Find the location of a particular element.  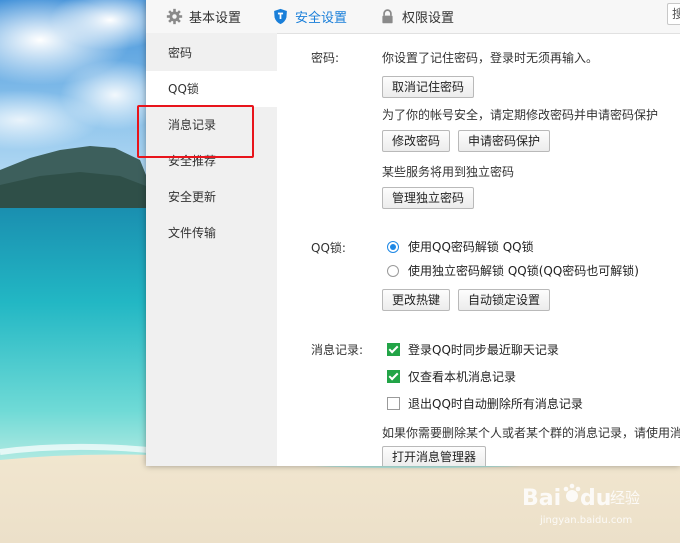

auto-delete-on-exit-label: 退出QQ时自动删除所有消息记录 is located at coordinates (495, 404).